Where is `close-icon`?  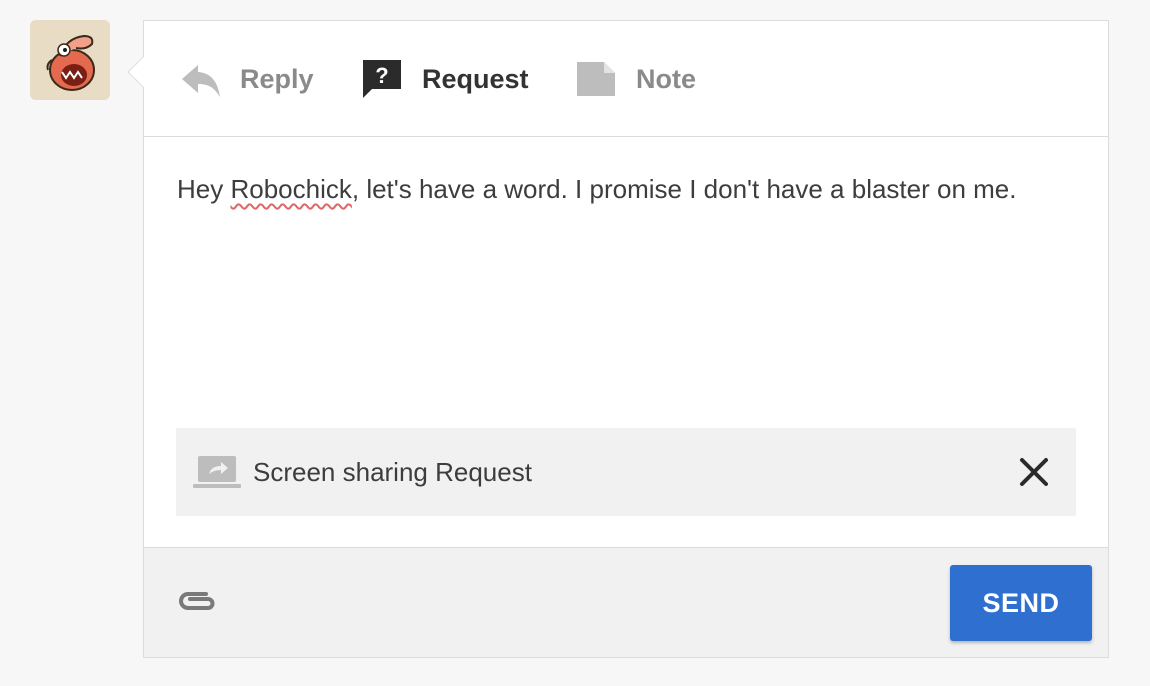
close-icon is located at coordinates (1034, 472).